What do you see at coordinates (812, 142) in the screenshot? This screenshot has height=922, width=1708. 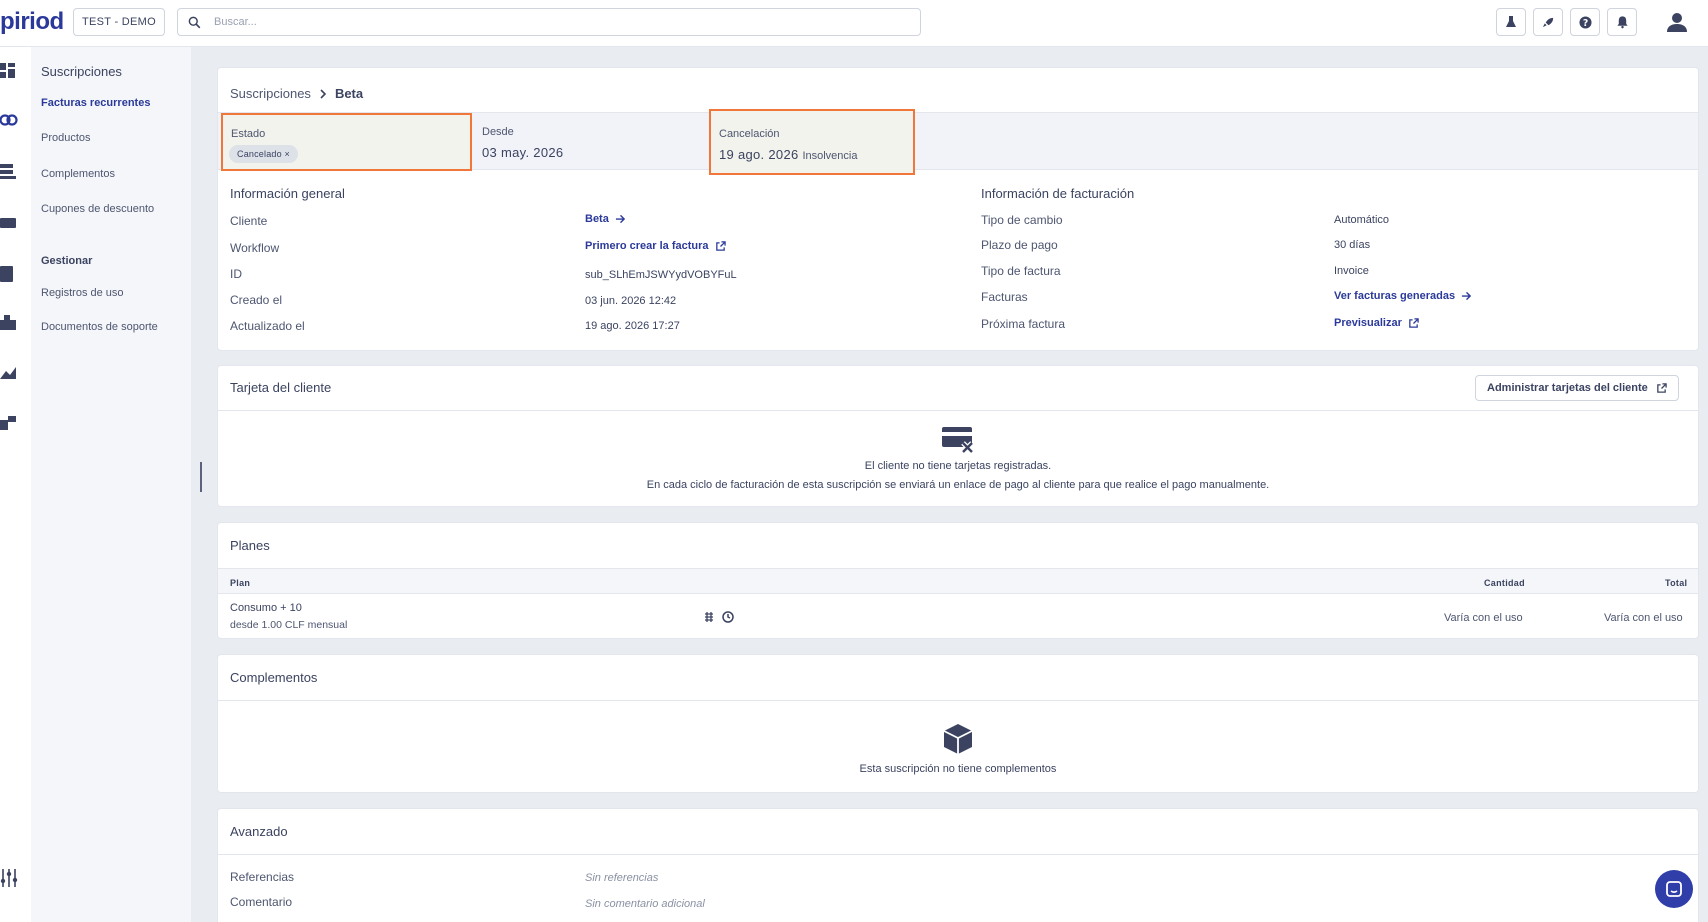 I see `cancelacion-field: Cancelación 19 ago. 2026 Insolvencia` at bounding box center [812, 142].